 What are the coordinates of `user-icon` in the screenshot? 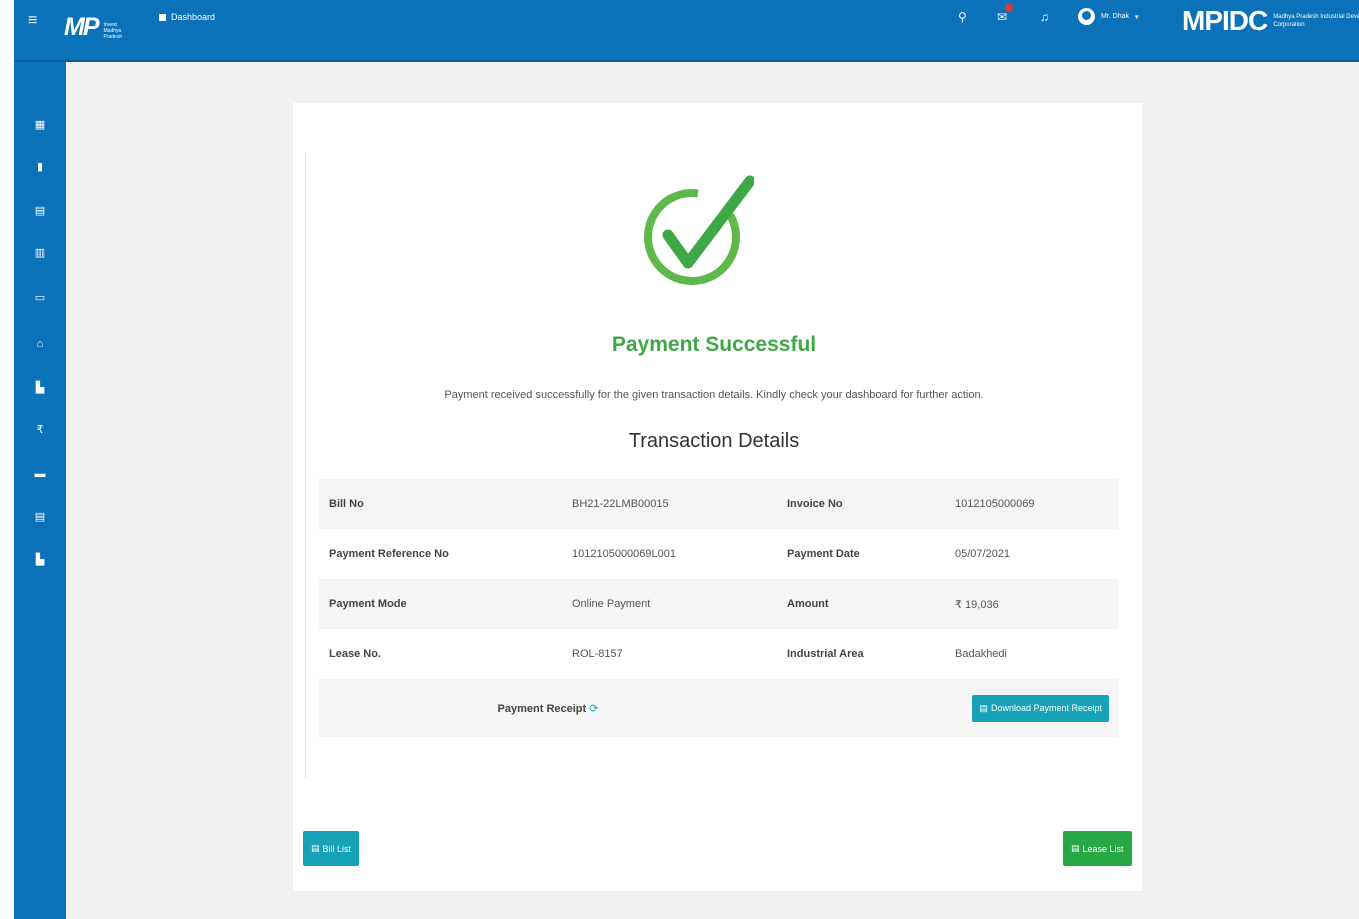 It's located at (1086, 16).